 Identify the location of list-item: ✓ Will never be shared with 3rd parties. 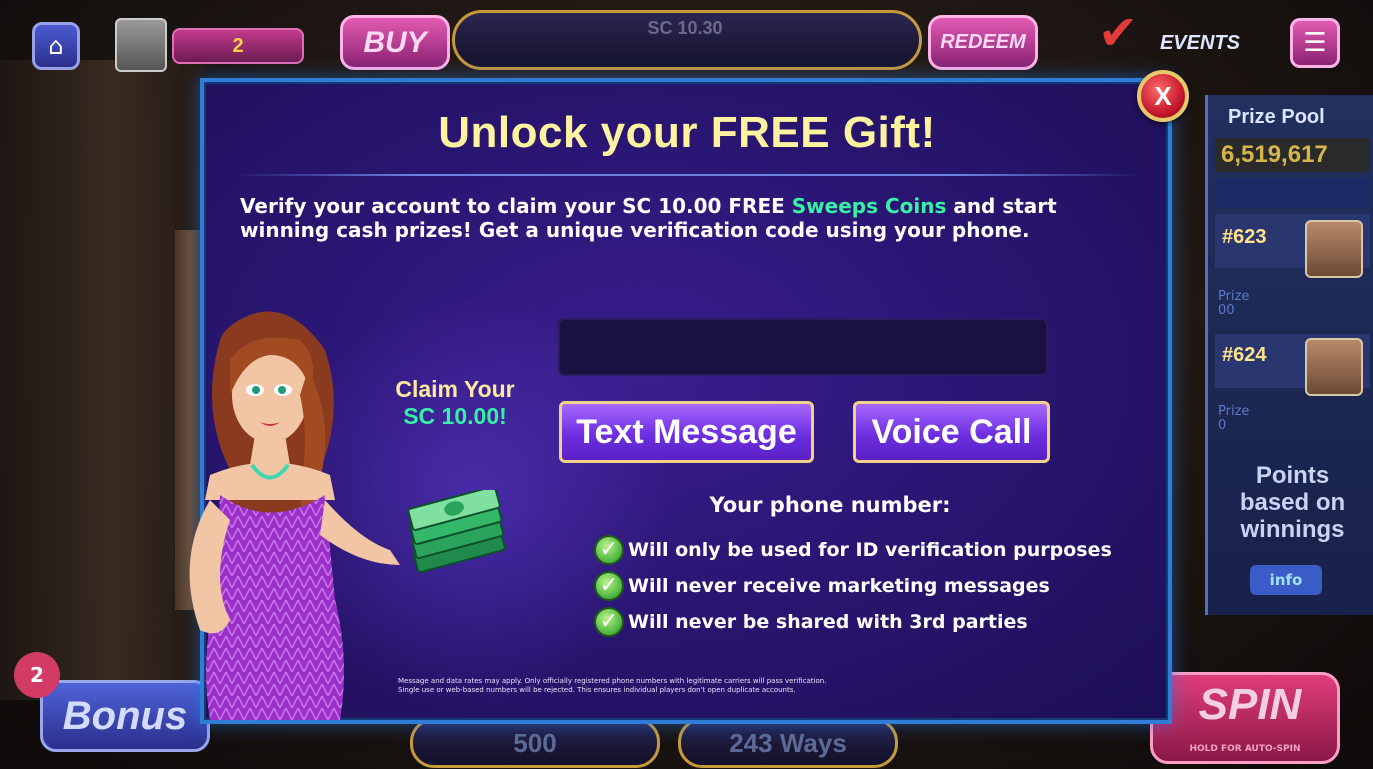
(874, 622).